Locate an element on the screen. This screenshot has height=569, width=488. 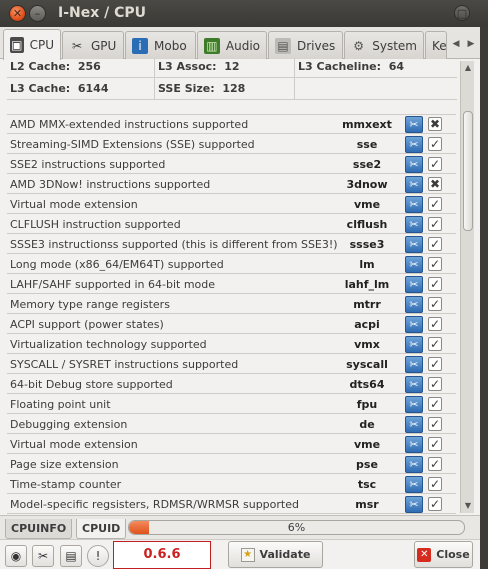
instruction-description: Long mode (x86_64/EM64T) supported is located at coordinates (117, 264).